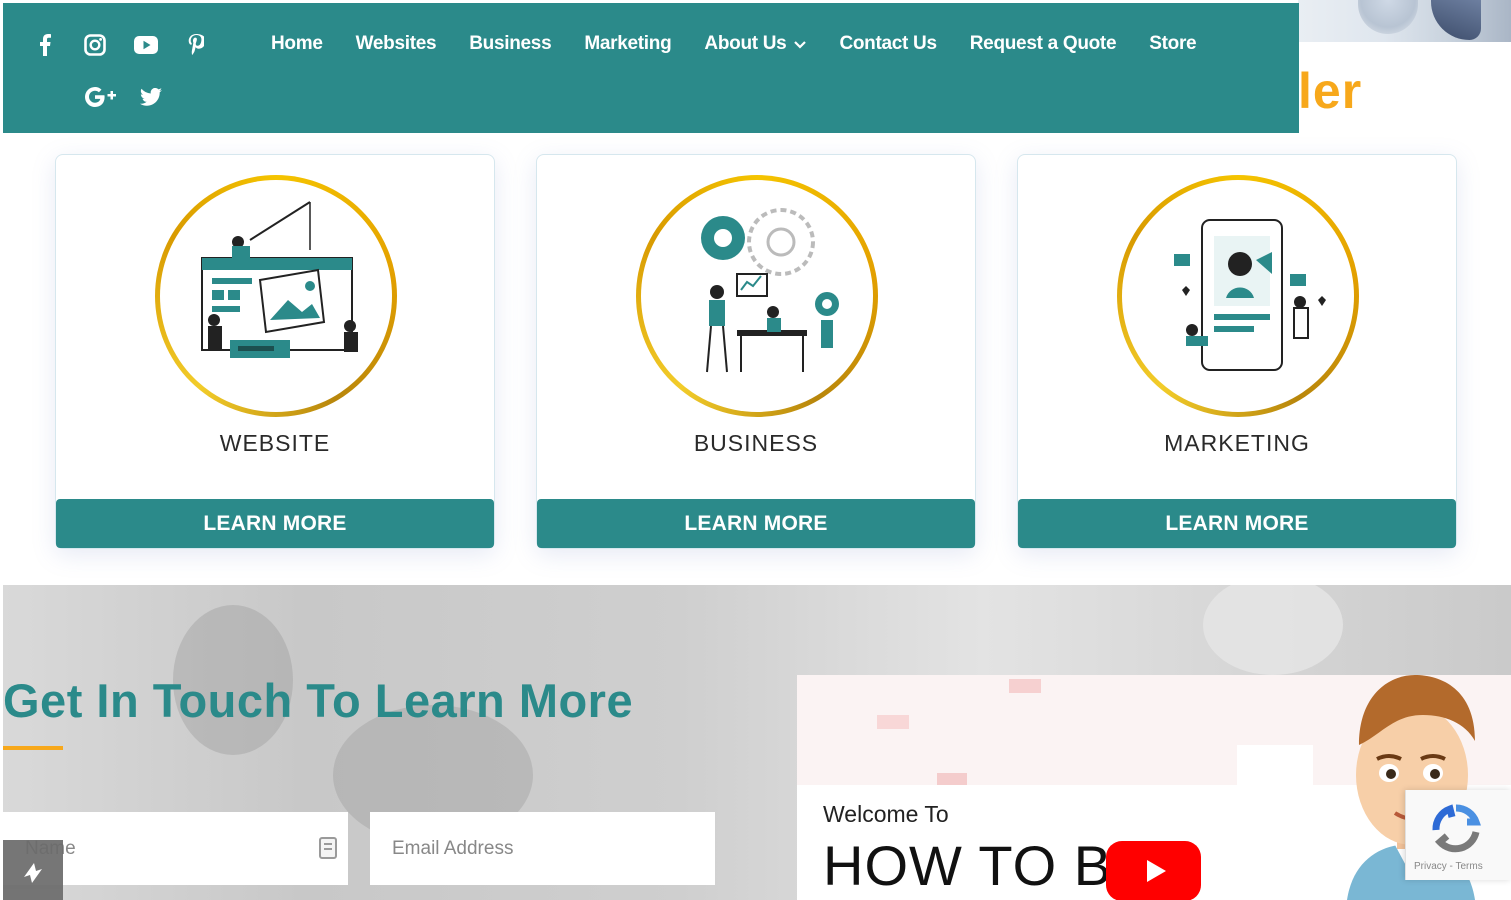  What do you see at coordinates (886, 814) in the screenshot?
I see `video-welcome-text: Welcome To` at bounding box center [886, 814].